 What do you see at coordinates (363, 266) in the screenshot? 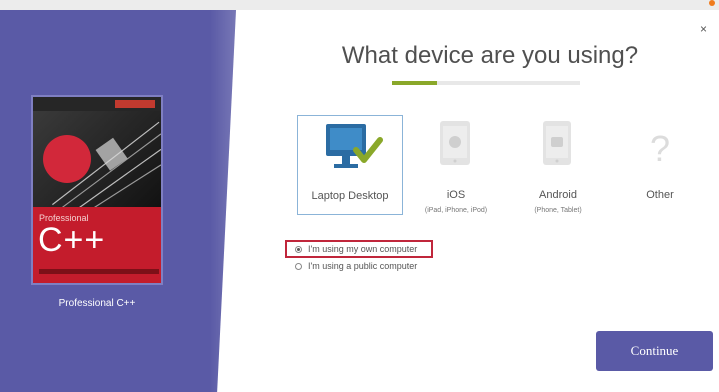
I see `radio-label: I'm using a public computer` at bounding box center [363, 266].